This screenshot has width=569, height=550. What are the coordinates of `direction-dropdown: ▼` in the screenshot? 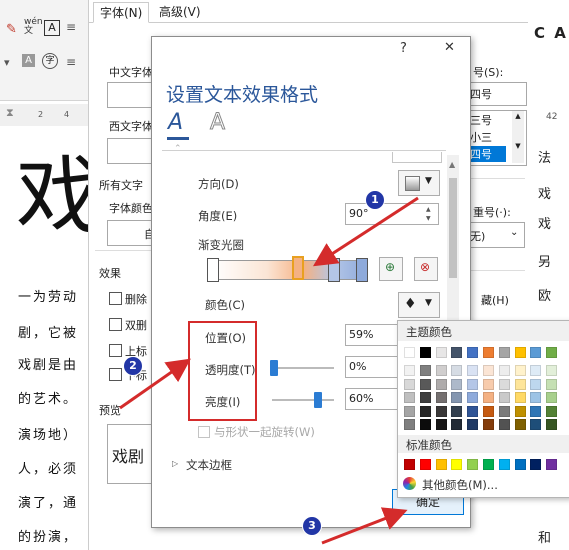 It's located at (419, 183).